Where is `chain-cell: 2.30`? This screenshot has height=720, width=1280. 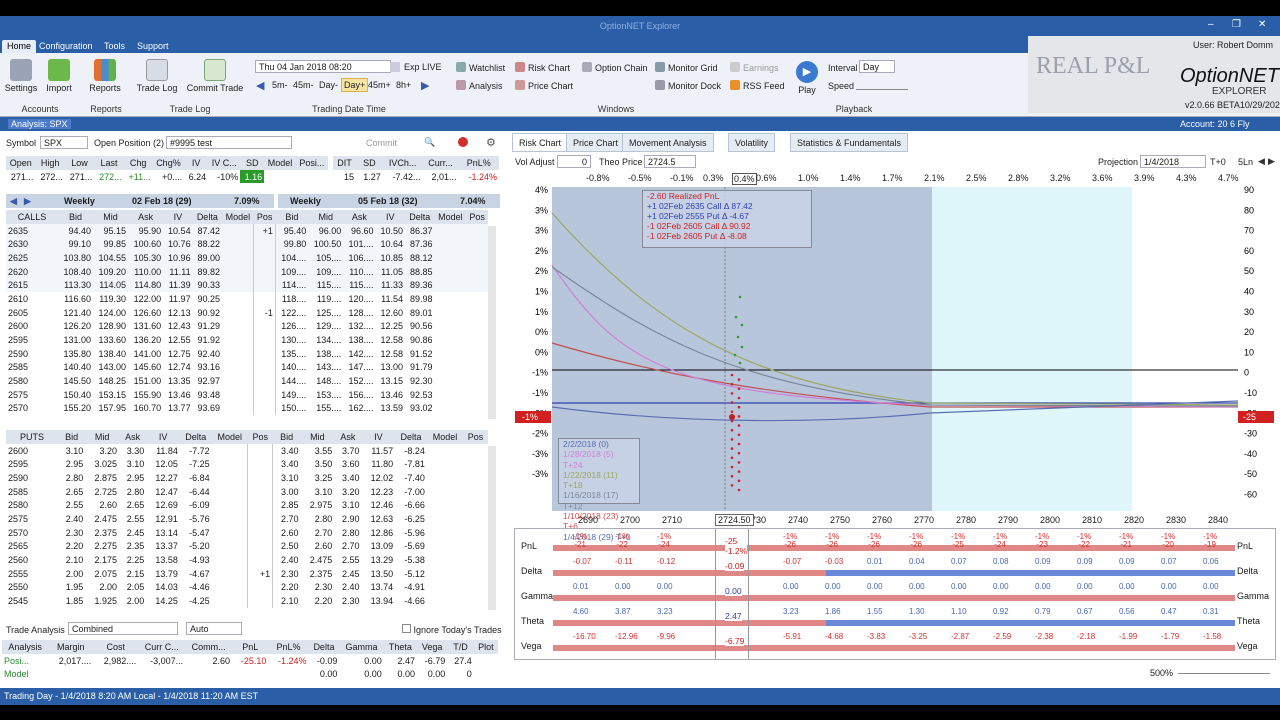
chain-cell: 2.30 is located at coordinates (318, 588).